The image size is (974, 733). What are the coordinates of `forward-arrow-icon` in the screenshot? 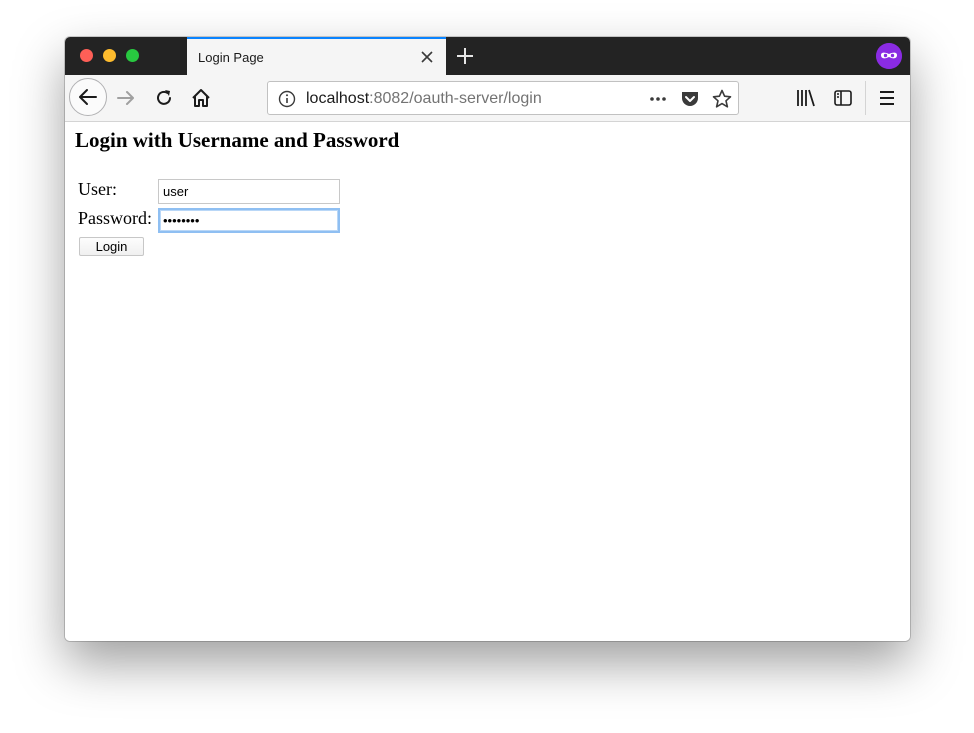 It's located at (126, 98).